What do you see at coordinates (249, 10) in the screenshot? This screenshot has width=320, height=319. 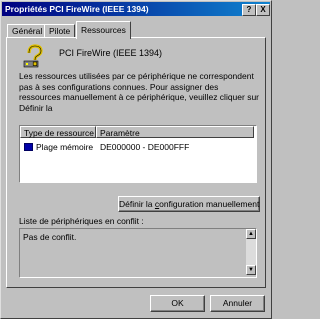 I see `help-button: ?` at bounding box center [249, 10].